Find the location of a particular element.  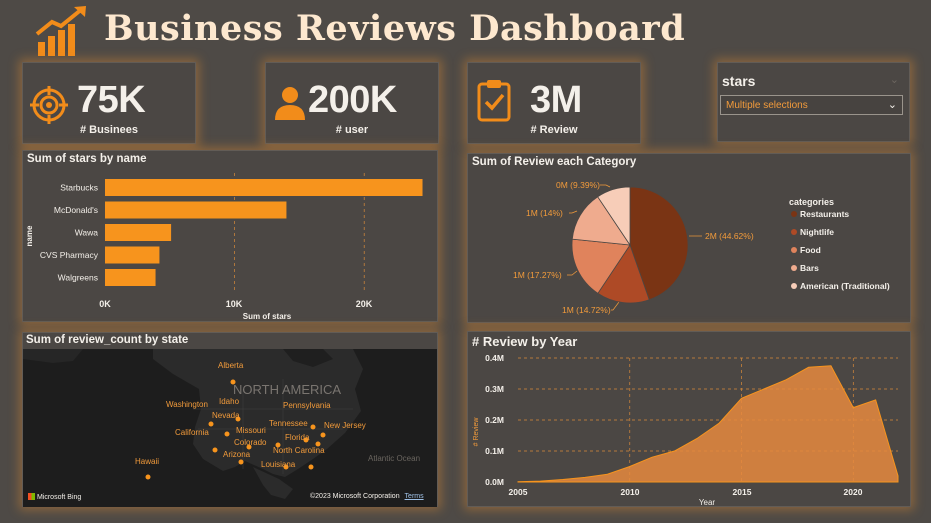

map-marker-hawaii is located at coordinates (148, 477).